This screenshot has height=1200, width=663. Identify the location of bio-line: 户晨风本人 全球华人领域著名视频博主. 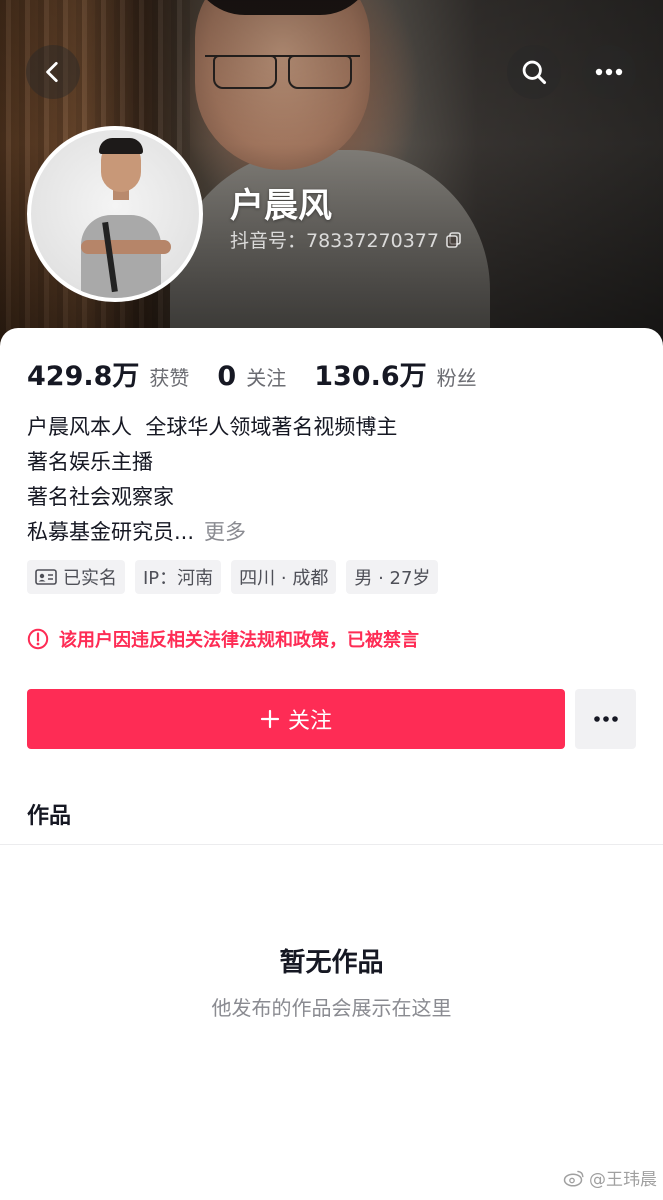
(212, 427).